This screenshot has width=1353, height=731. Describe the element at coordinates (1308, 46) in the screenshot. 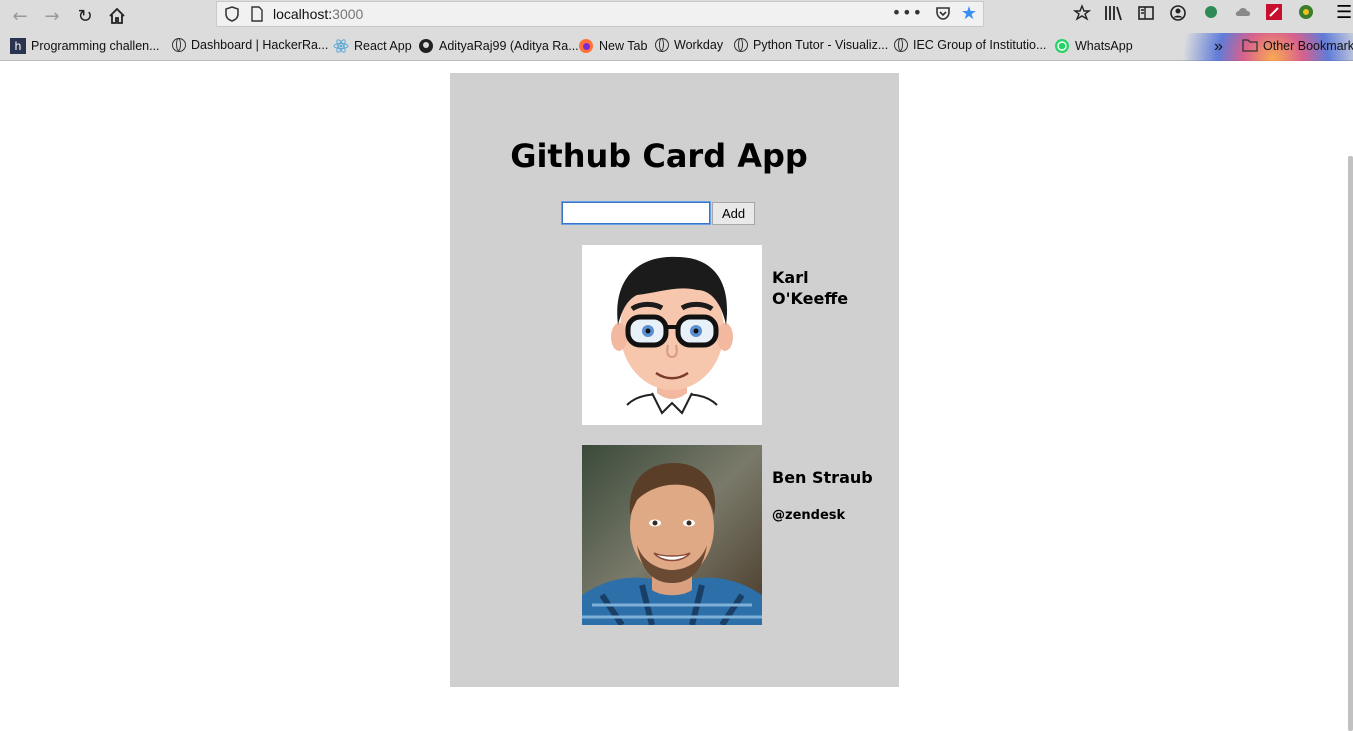

I see `bookmark-label: Other Bookmarks` at that location.